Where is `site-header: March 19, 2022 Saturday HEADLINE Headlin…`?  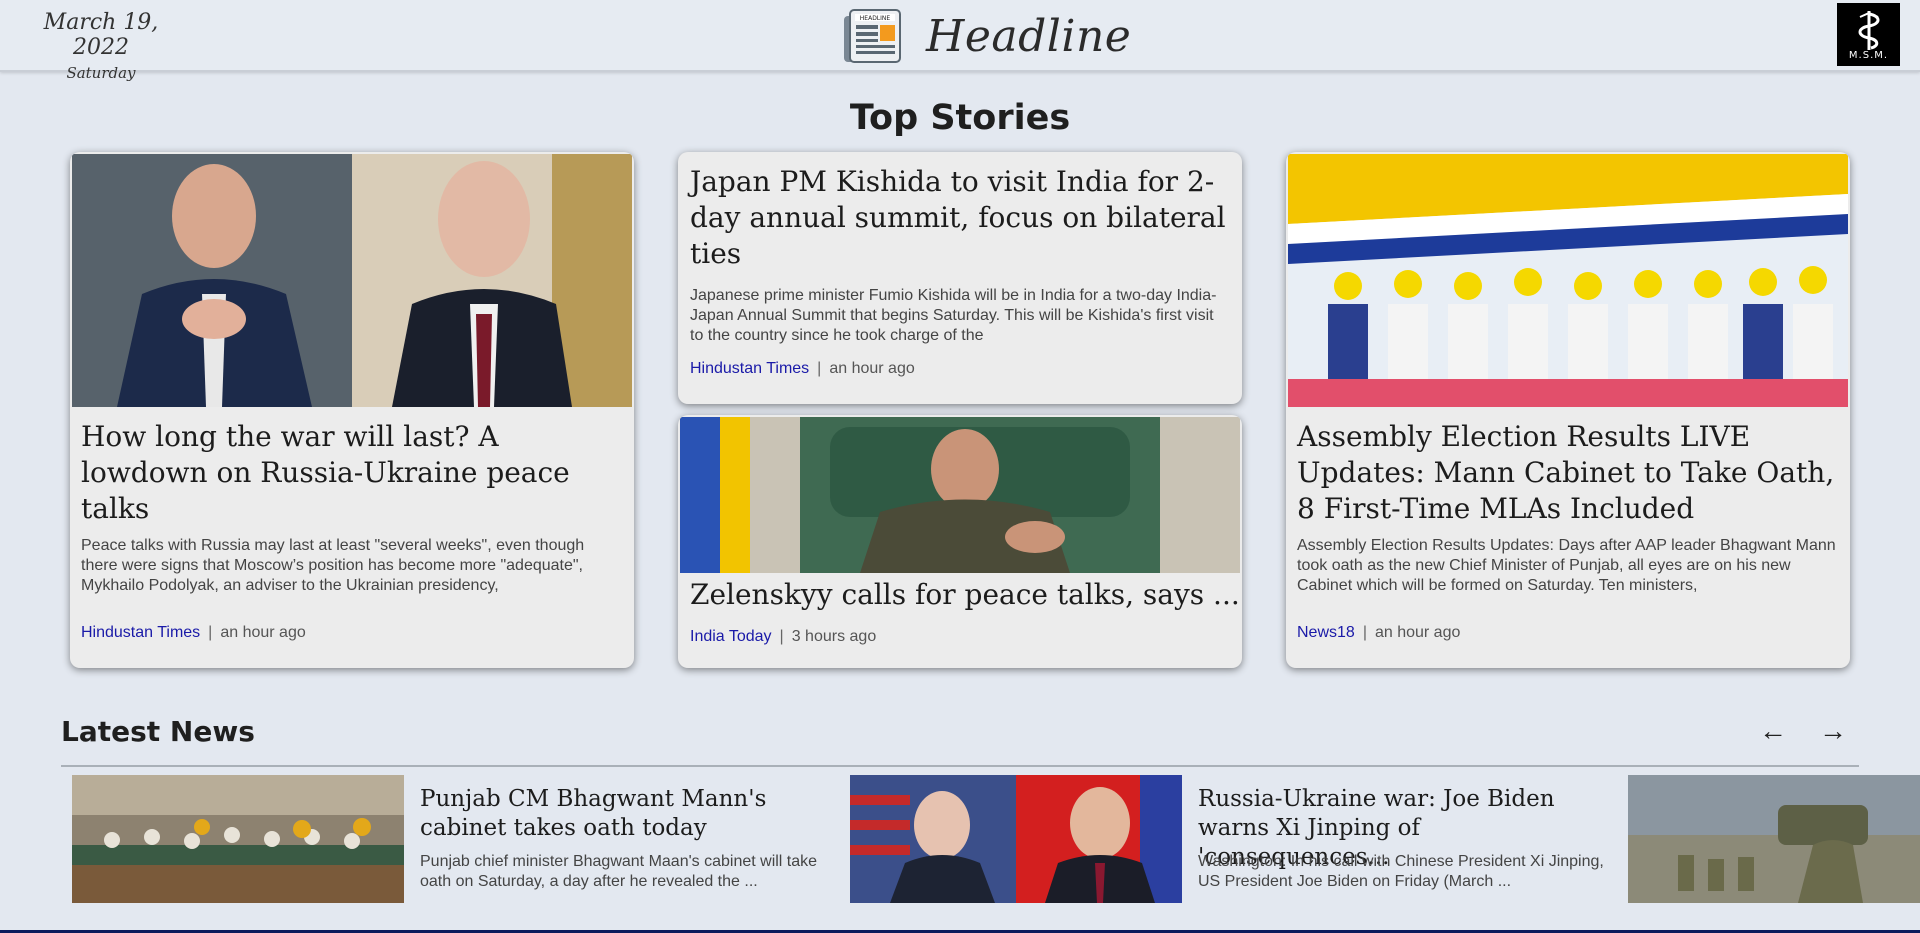 site-header: March 19, 2022 Saturday HEADLINE Headlin… is located at coordinates (960, 41).